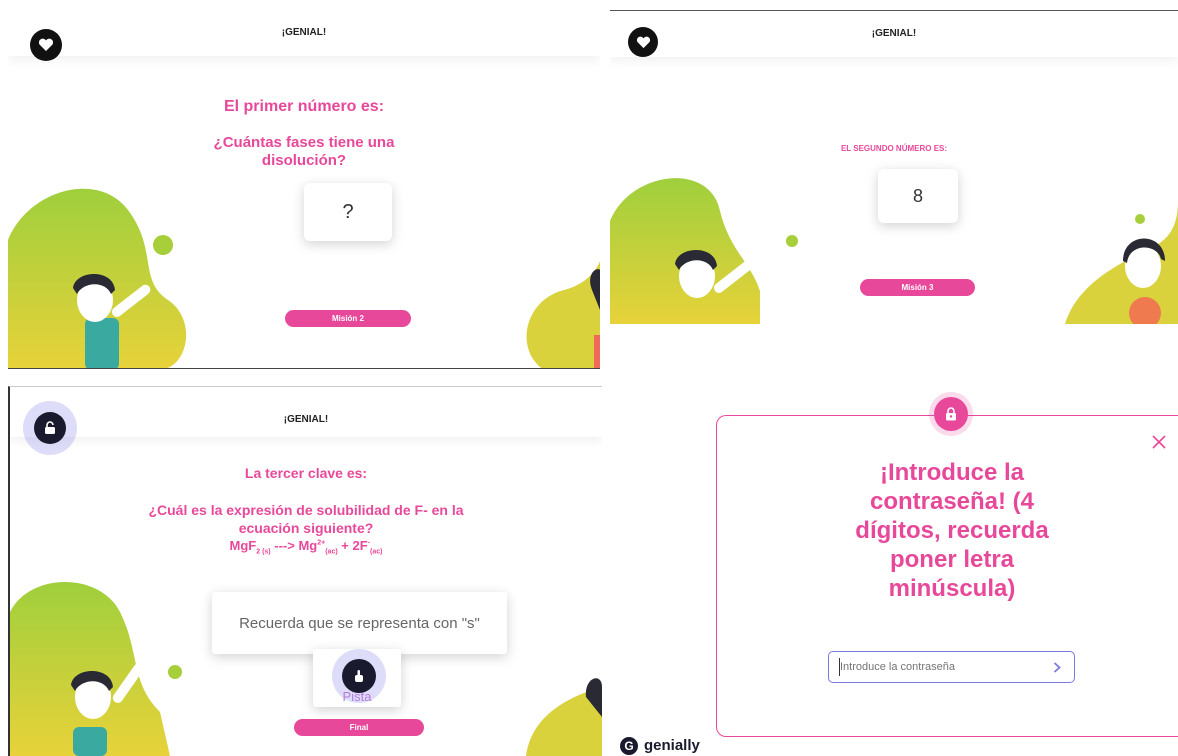 The width and height of the screenshot is (1178, 756). Describe the element at coordinates (357, 696) in the screenshot. I see `hint-label: Pista` at that location.